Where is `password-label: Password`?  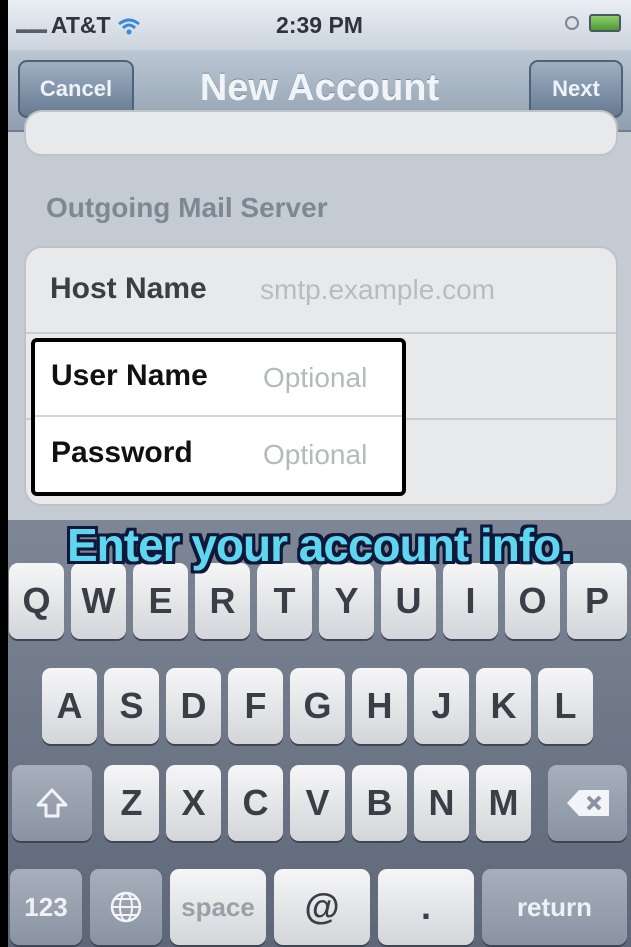
password-label: Password is located at coordinates (122, 452).